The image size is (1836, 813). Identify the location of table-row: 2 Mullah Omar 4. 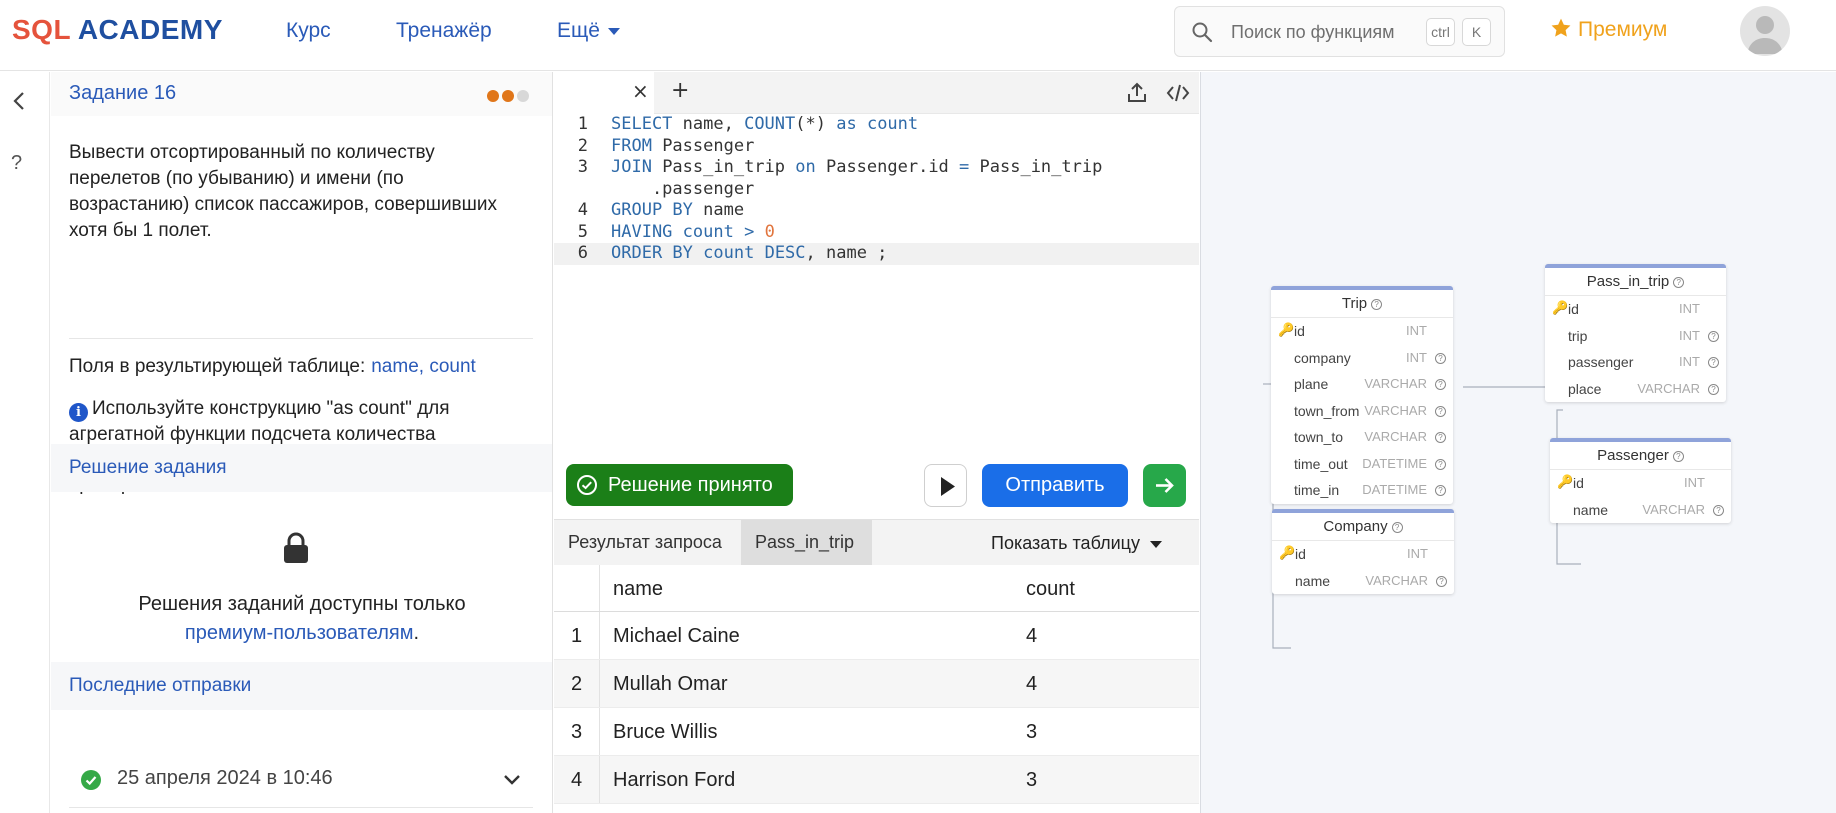
(876, 684).